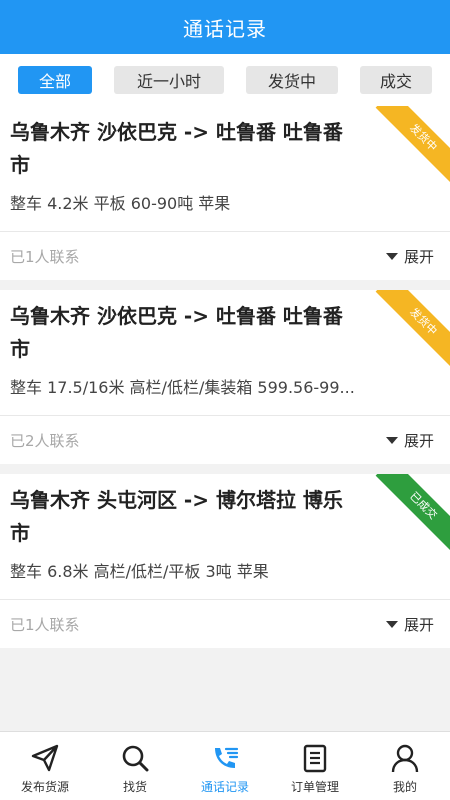 The height and width of the screenshot is (800, 450). What do you see at coordinates (315, 758) in the screenshot?
I see `order-list-icon` at bounding box center [315, 758].